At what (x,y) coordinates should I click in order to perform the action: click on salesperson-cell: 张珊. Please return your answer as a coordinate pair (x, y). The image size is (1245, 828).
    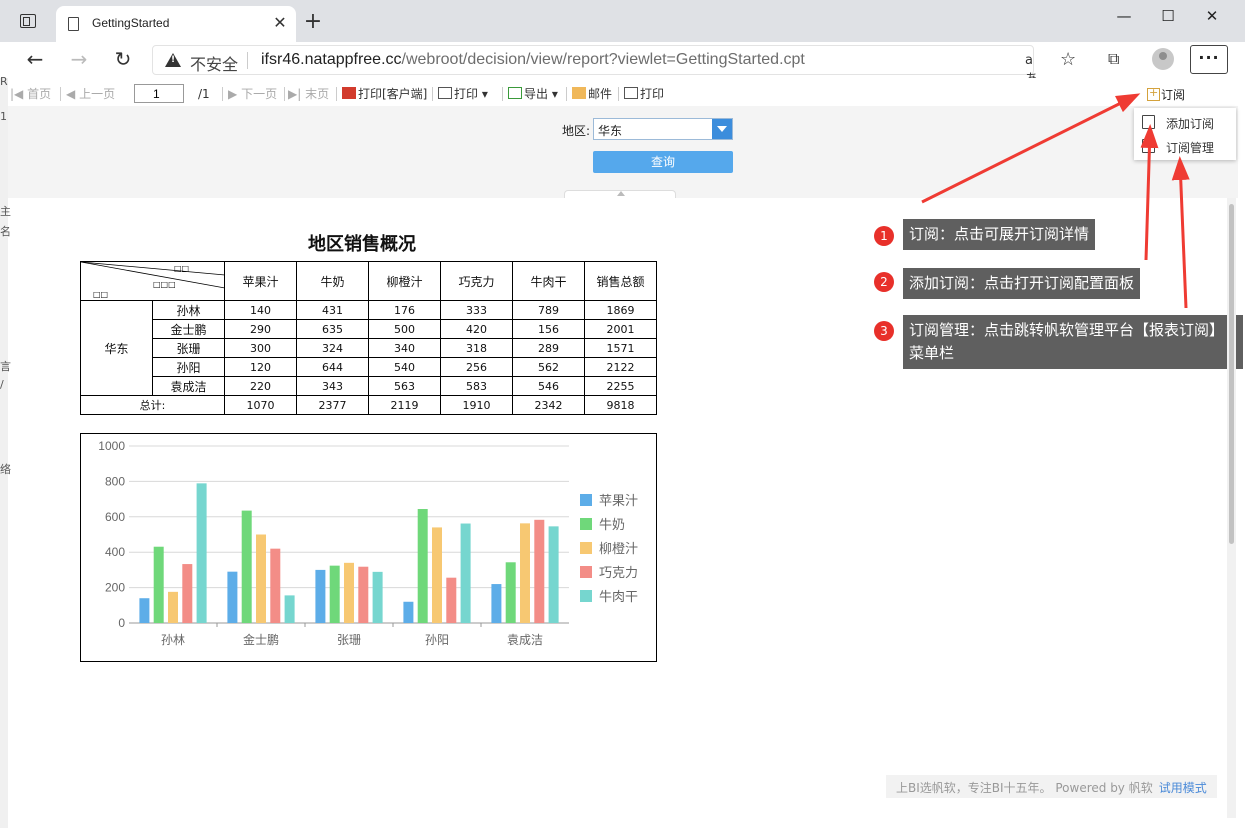
    Looking at the image, I should click on (188, 348).